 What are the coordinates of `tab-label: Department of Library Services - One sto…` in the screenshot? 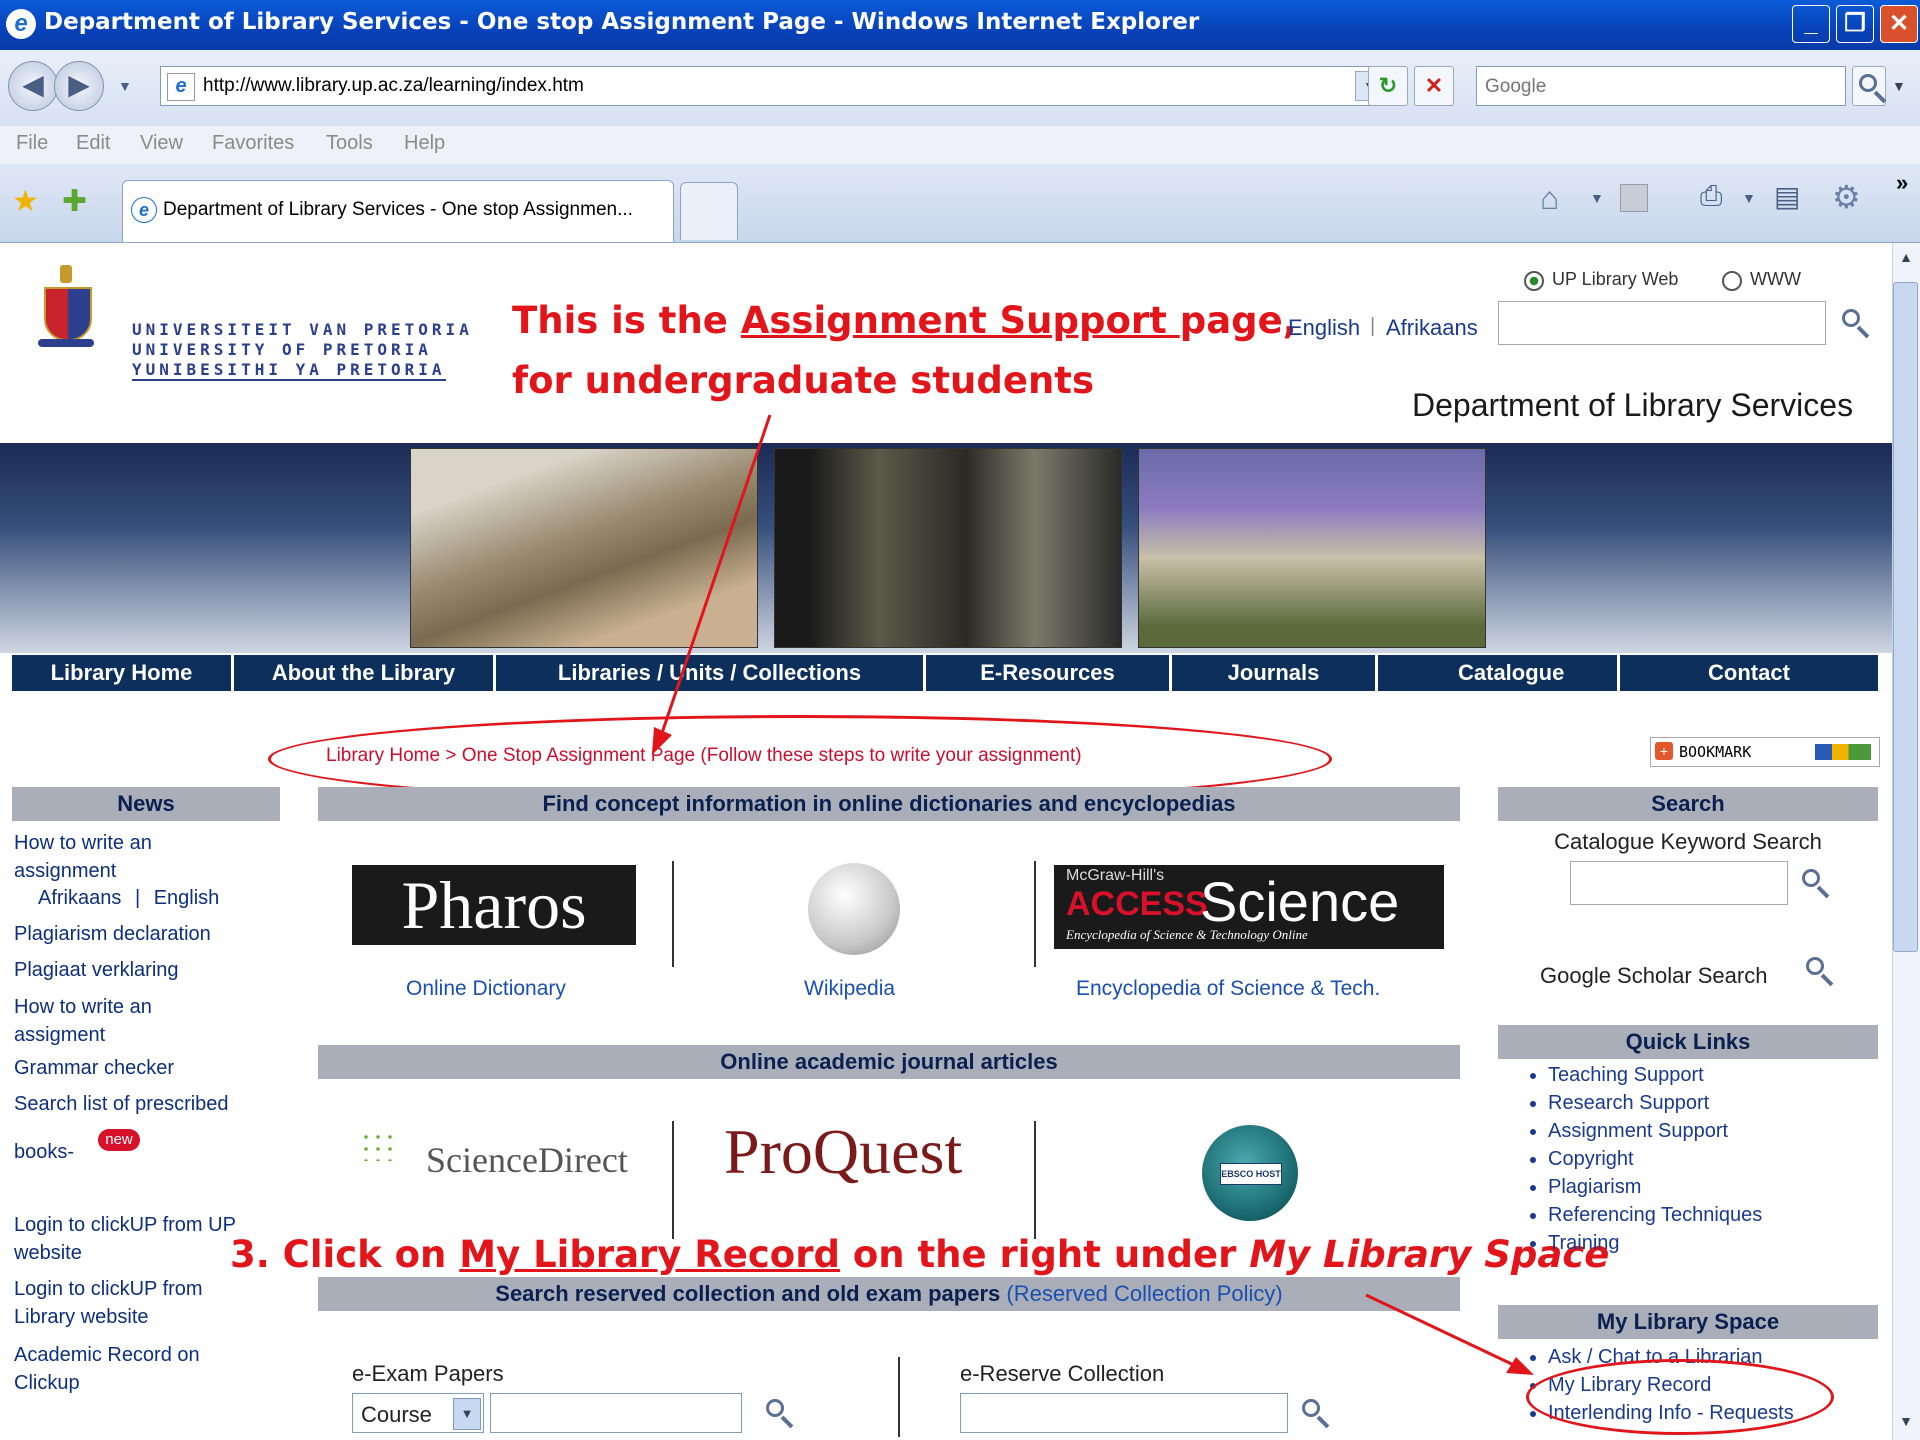 It's located at (398, 209).